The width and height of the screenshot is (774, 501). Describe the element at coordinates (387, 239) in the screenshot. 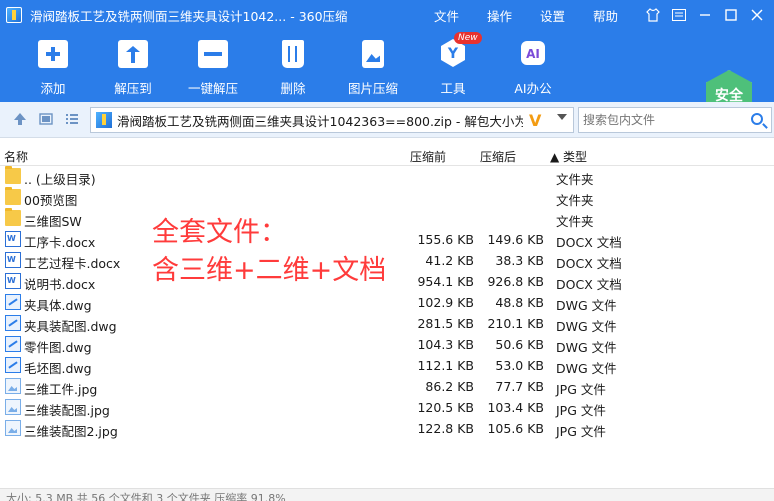

I see `list-item: 工序卡.docx155.6 KB149.6 KBDOCX 文档` at that location.